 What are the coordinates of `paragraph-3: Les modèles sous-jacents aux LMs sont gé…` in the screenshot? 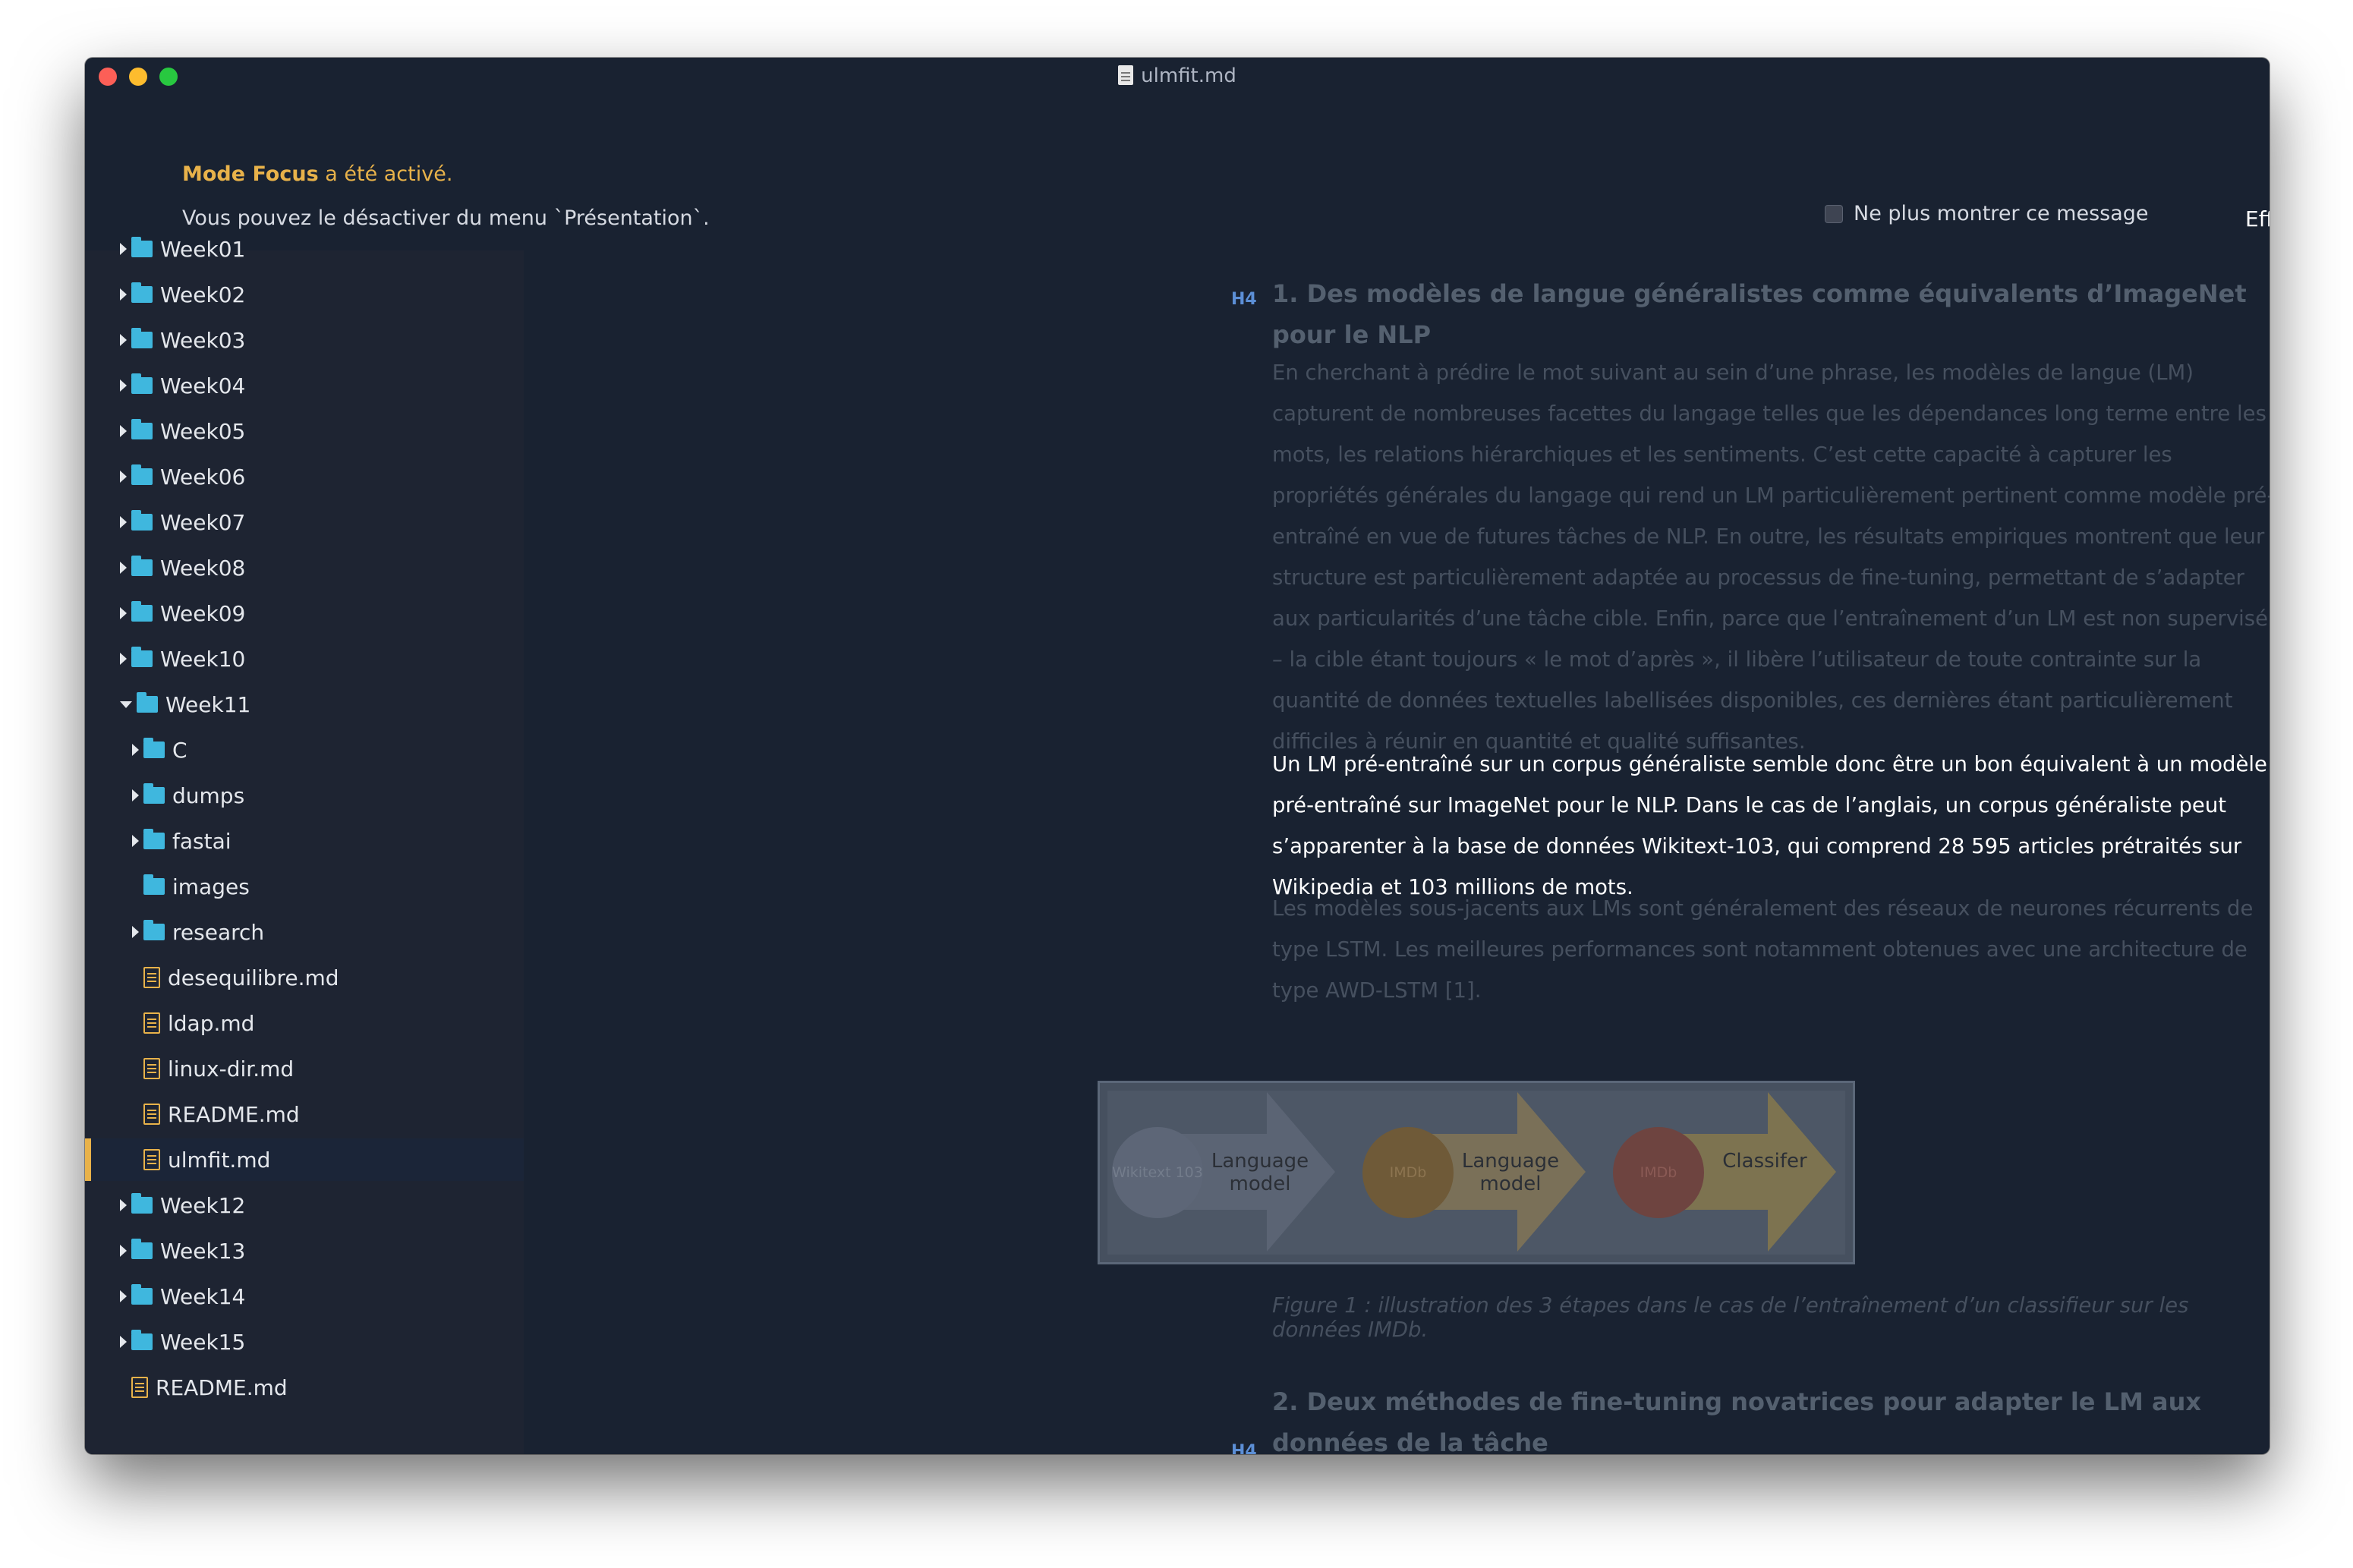 It's located at (1763, 949).